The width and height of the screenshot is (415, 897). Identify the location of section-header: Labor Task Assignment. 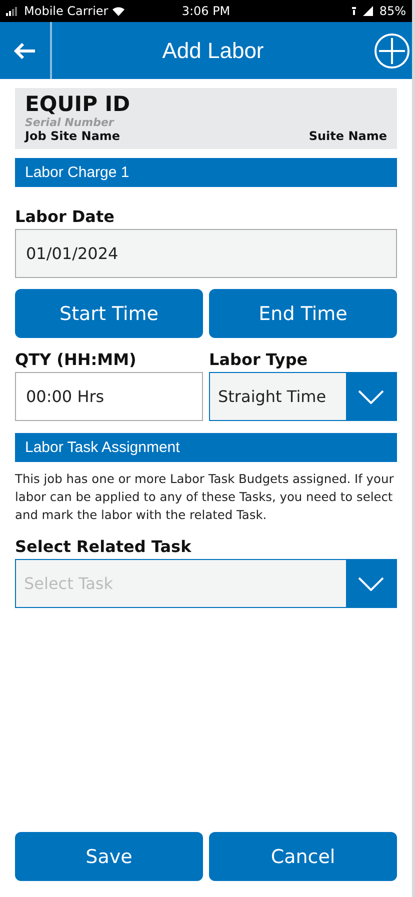
(206, 447).